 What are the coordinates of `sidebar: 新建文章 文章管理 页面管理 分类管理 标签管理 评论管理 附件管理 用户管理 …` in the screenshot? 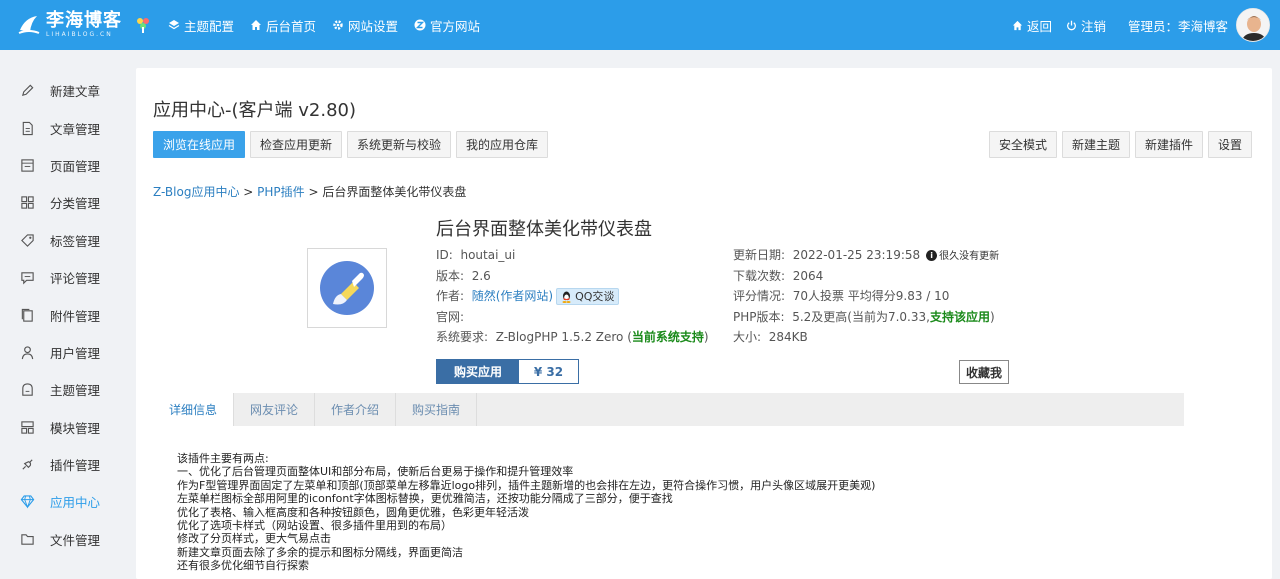 It's located at (62, 314).